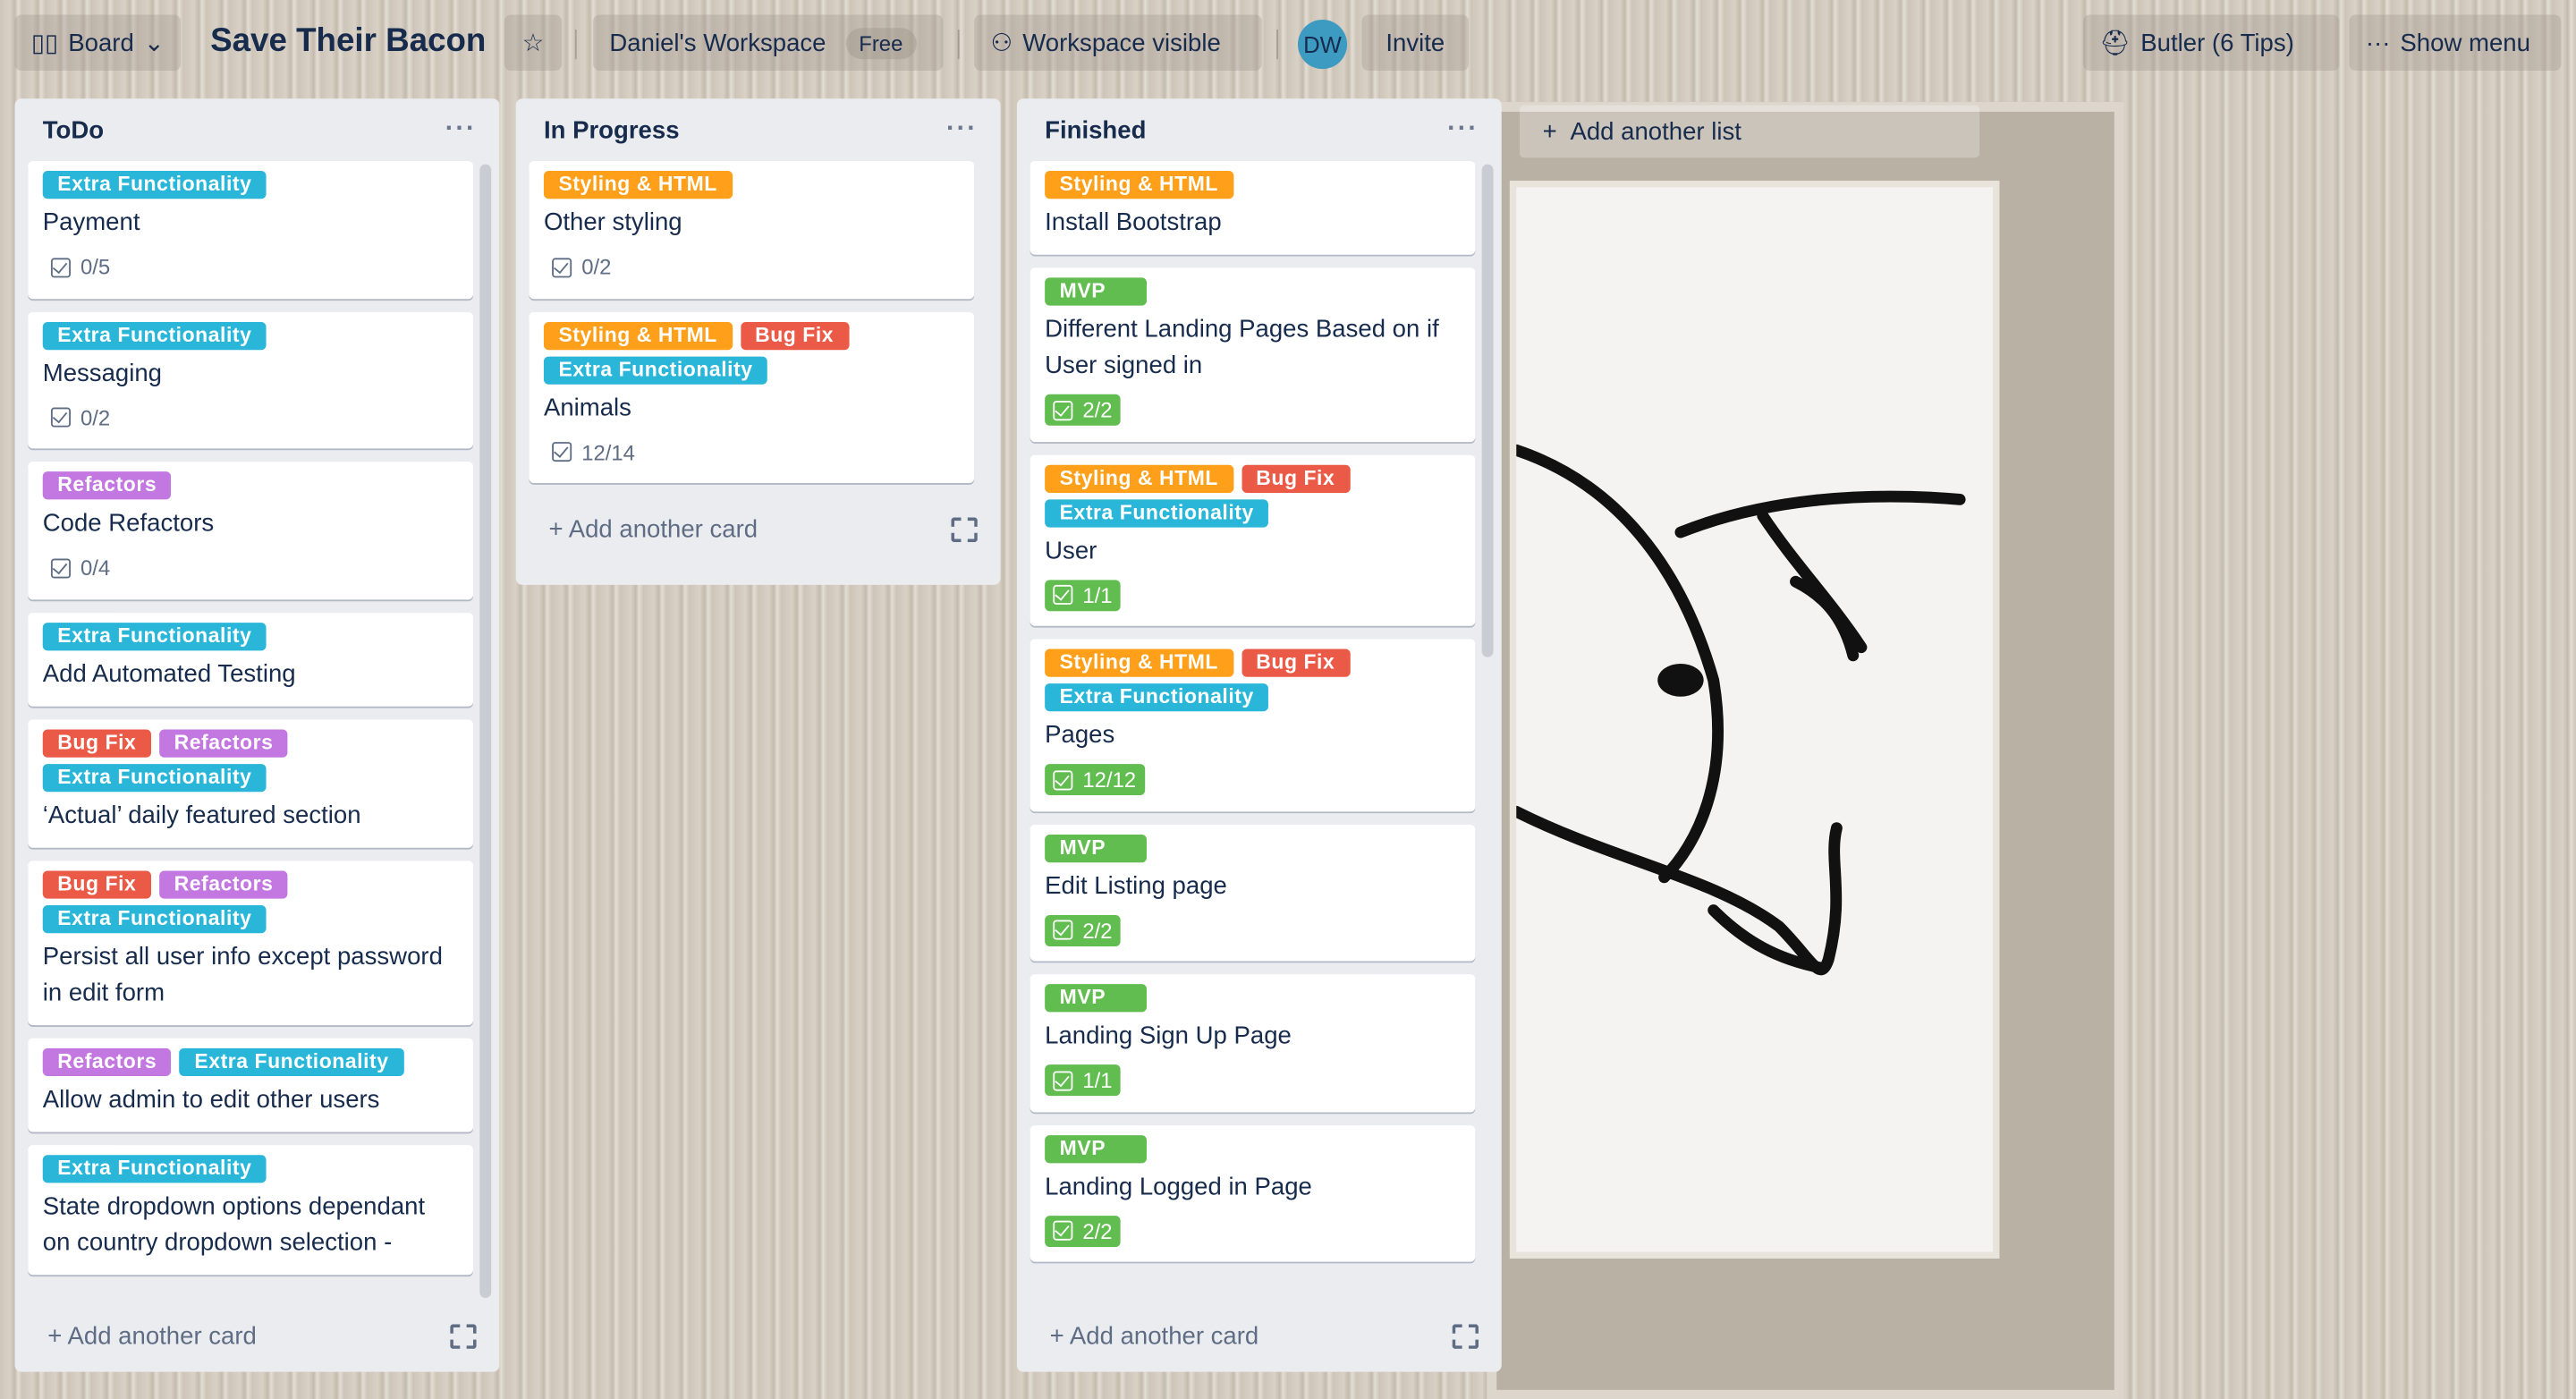 This screenshot has height=1399, width=2576. What do you see at coordinates (608, 451) in the screenshot?
I see `checklist-count: 12/14` at bounding box center [608, 451].